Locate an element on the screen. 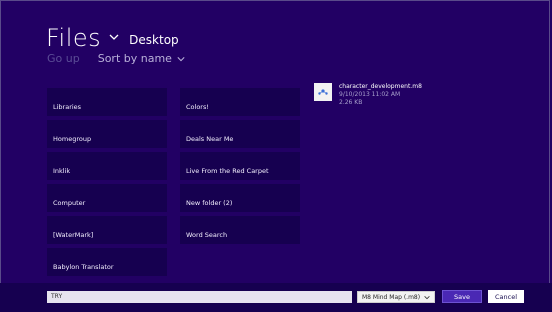  cancel-button: Cancel is located at coordinates (506, 296).